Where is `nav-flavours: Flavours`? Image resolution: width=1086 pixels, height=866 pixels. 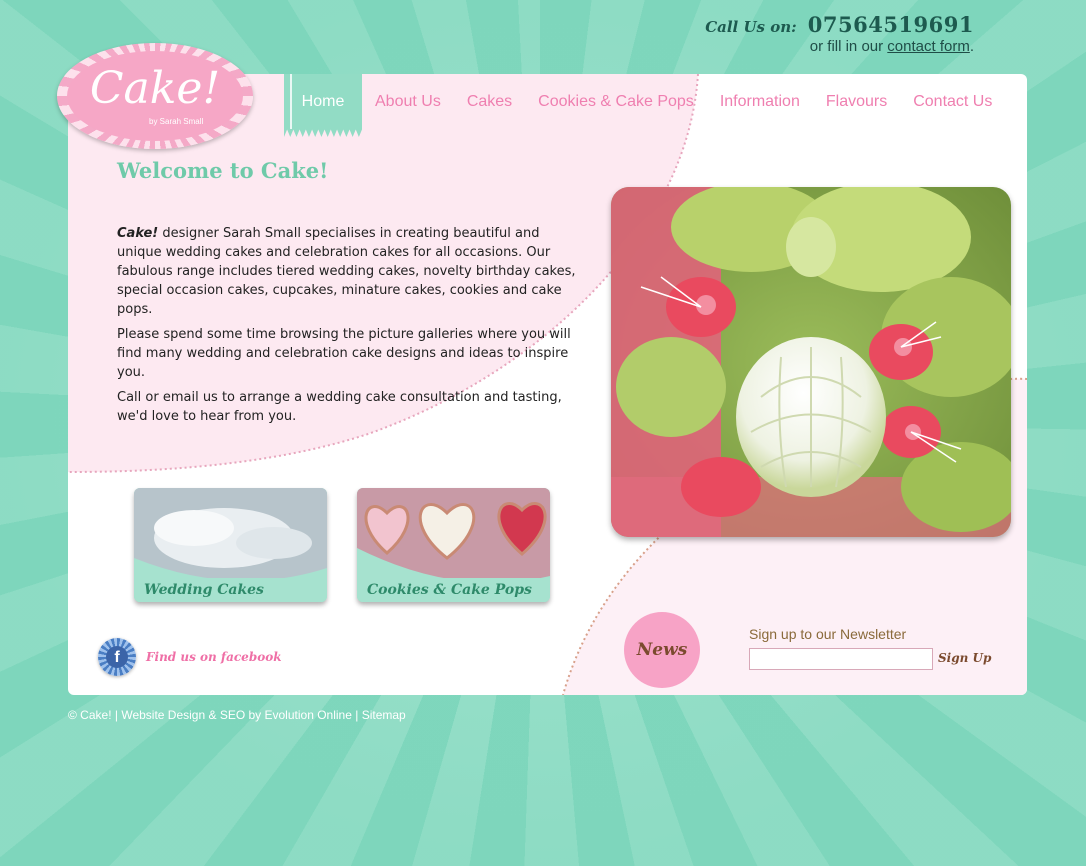
nav-flavours: Flavours is located at coordinates (856, 105).